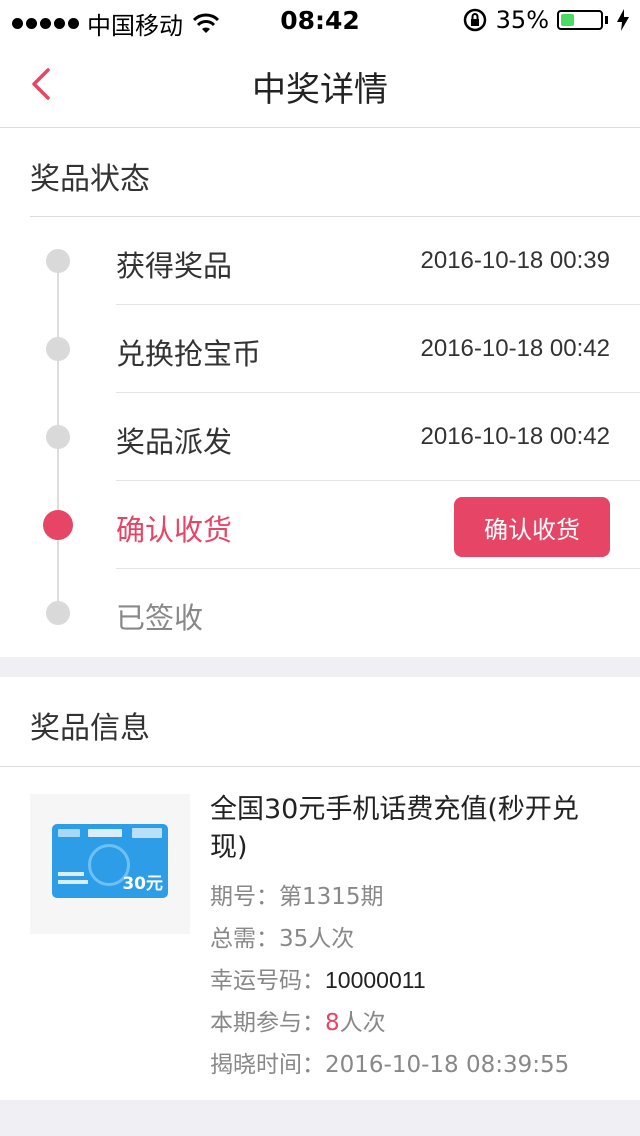  What do you see at coordinates (474, 20) in the screenshot?
I see `rotation-lock-icon` at bounding box center [474, 20].